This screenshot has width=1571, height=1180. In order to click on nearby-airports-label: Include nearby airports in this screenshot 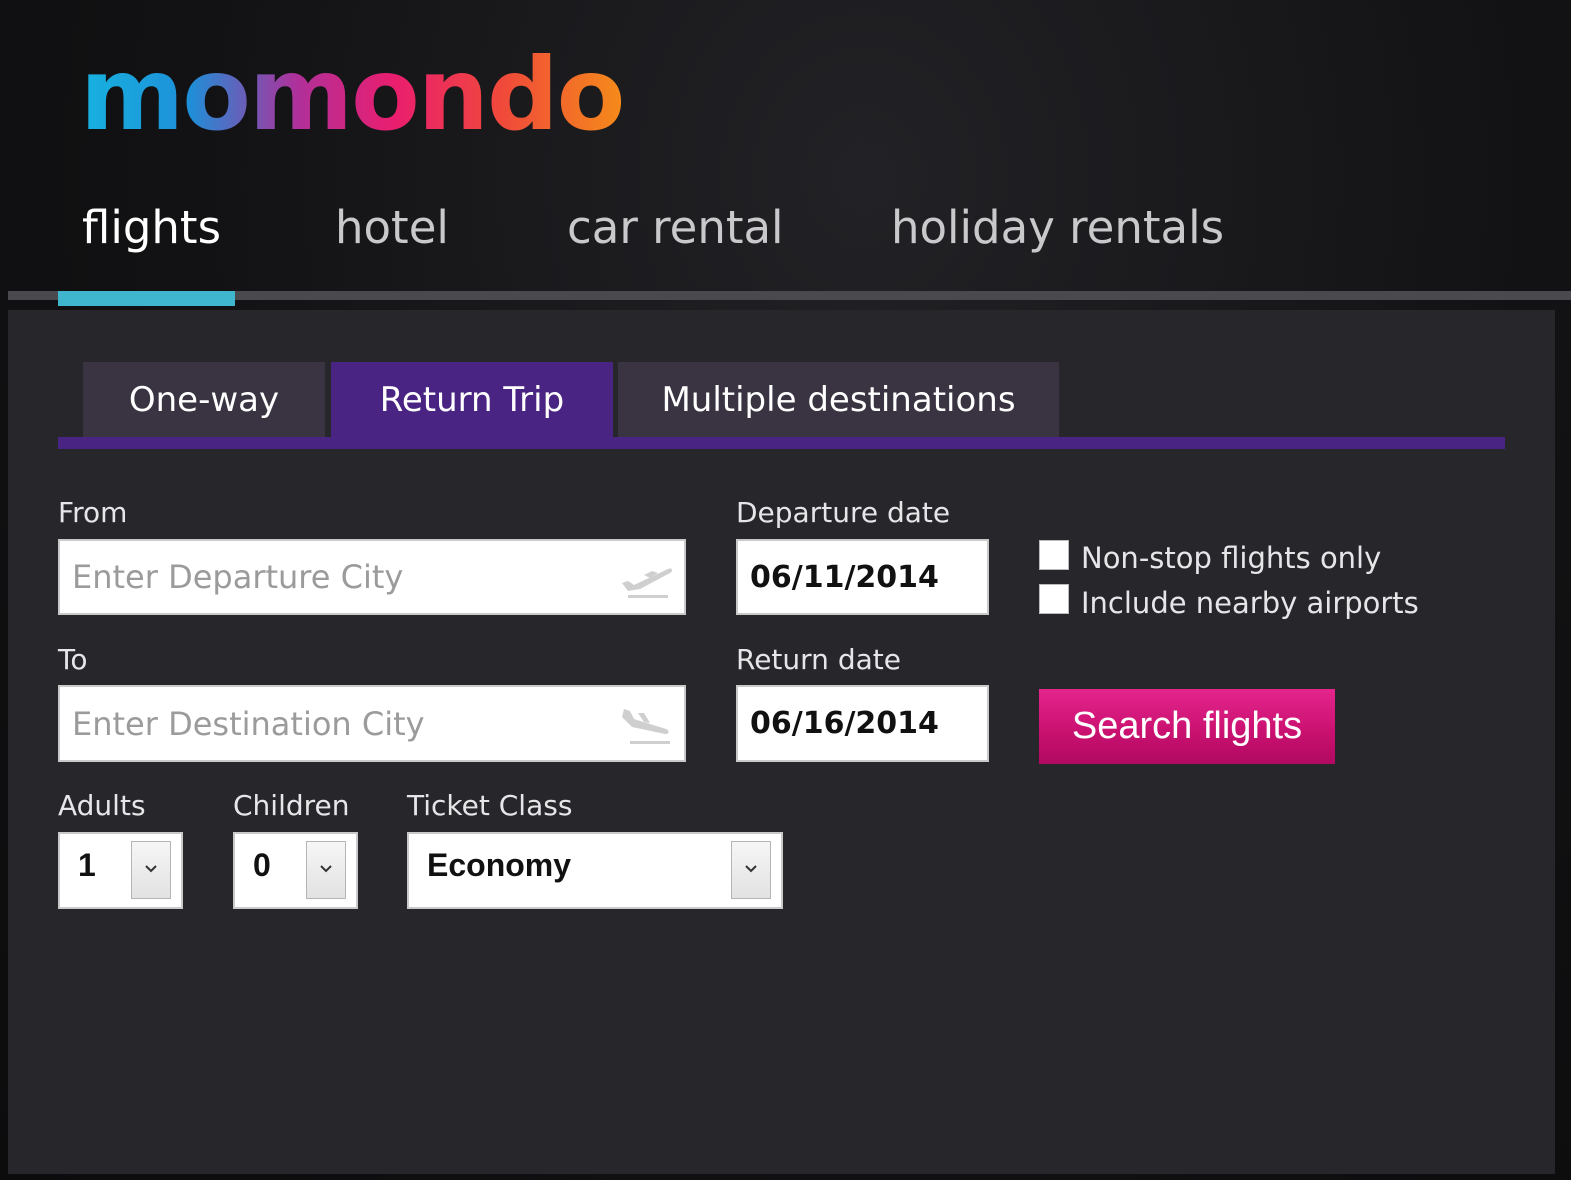, I will do `click(1250, 603)`.